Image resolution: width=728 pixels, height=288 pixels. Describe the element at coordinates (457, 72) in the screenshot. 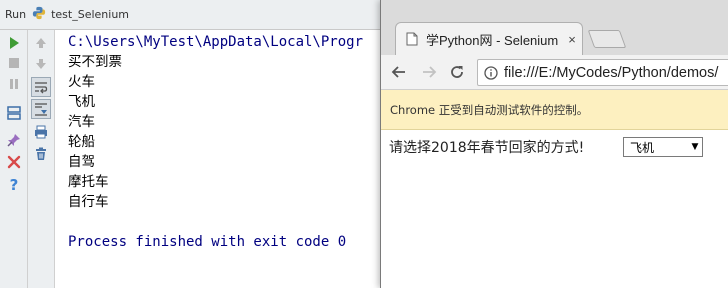

I see `reload-icon` at that location.